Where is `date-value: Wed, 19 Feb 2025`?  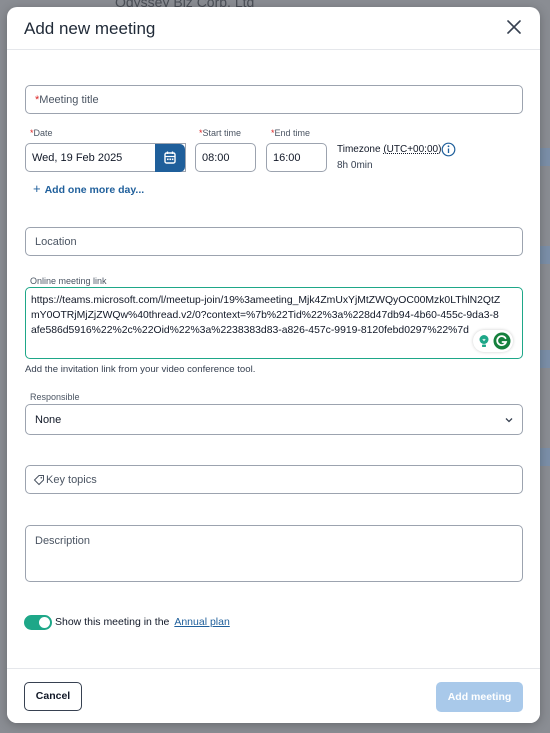
date-value: Wed, 19 Feb 2025 is located at coordinates (77, 158).